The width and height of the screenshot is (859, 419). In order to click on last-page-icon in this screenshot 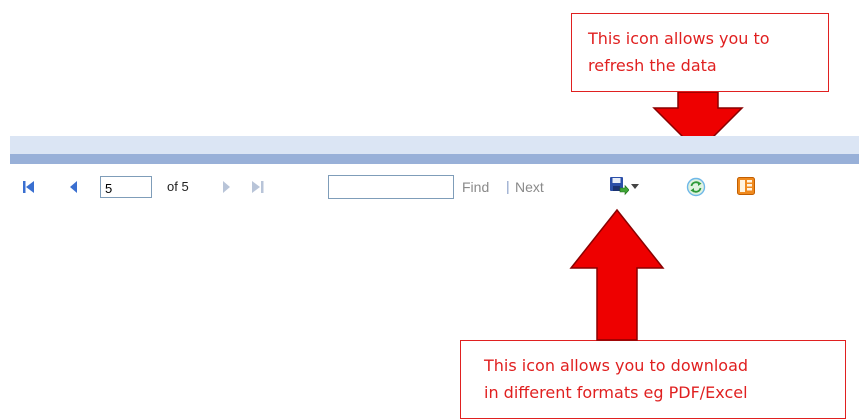, I will do `click(258, 187)`.